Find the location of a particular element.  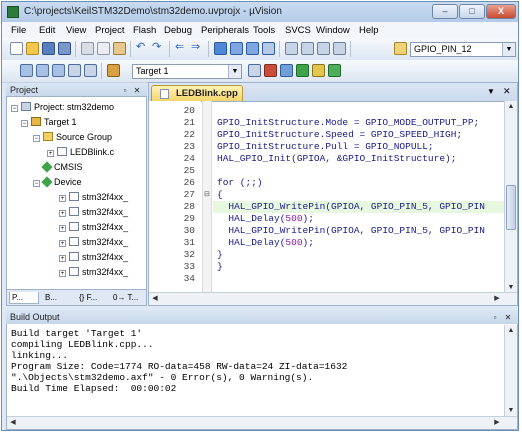

undo-icon: ↶ is located at coordinates (142, 48).